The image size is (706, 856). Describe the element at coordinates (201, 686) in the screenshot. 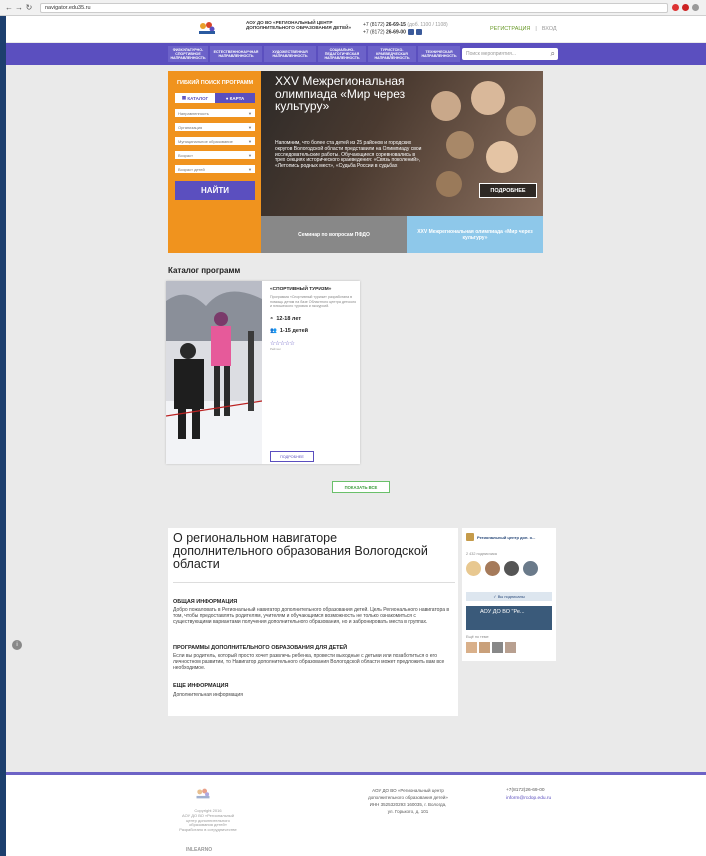

I see `section-heading: ЕЩЕ ИНФОРМАЦИЯ` at that location.